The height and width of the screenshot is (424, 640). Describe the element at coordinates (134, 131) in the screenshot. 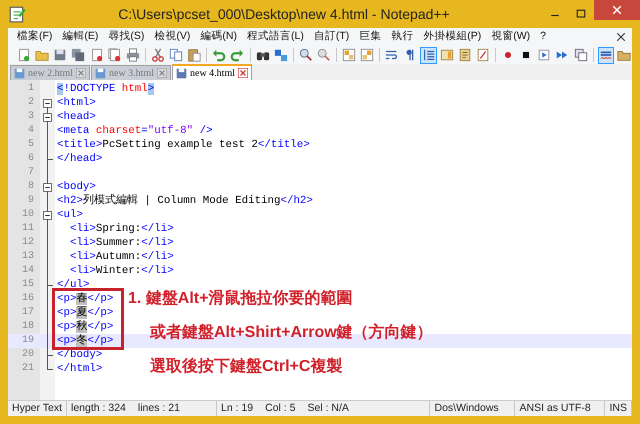

I see `code-line: <meta charset="utf-8" />` at that location.